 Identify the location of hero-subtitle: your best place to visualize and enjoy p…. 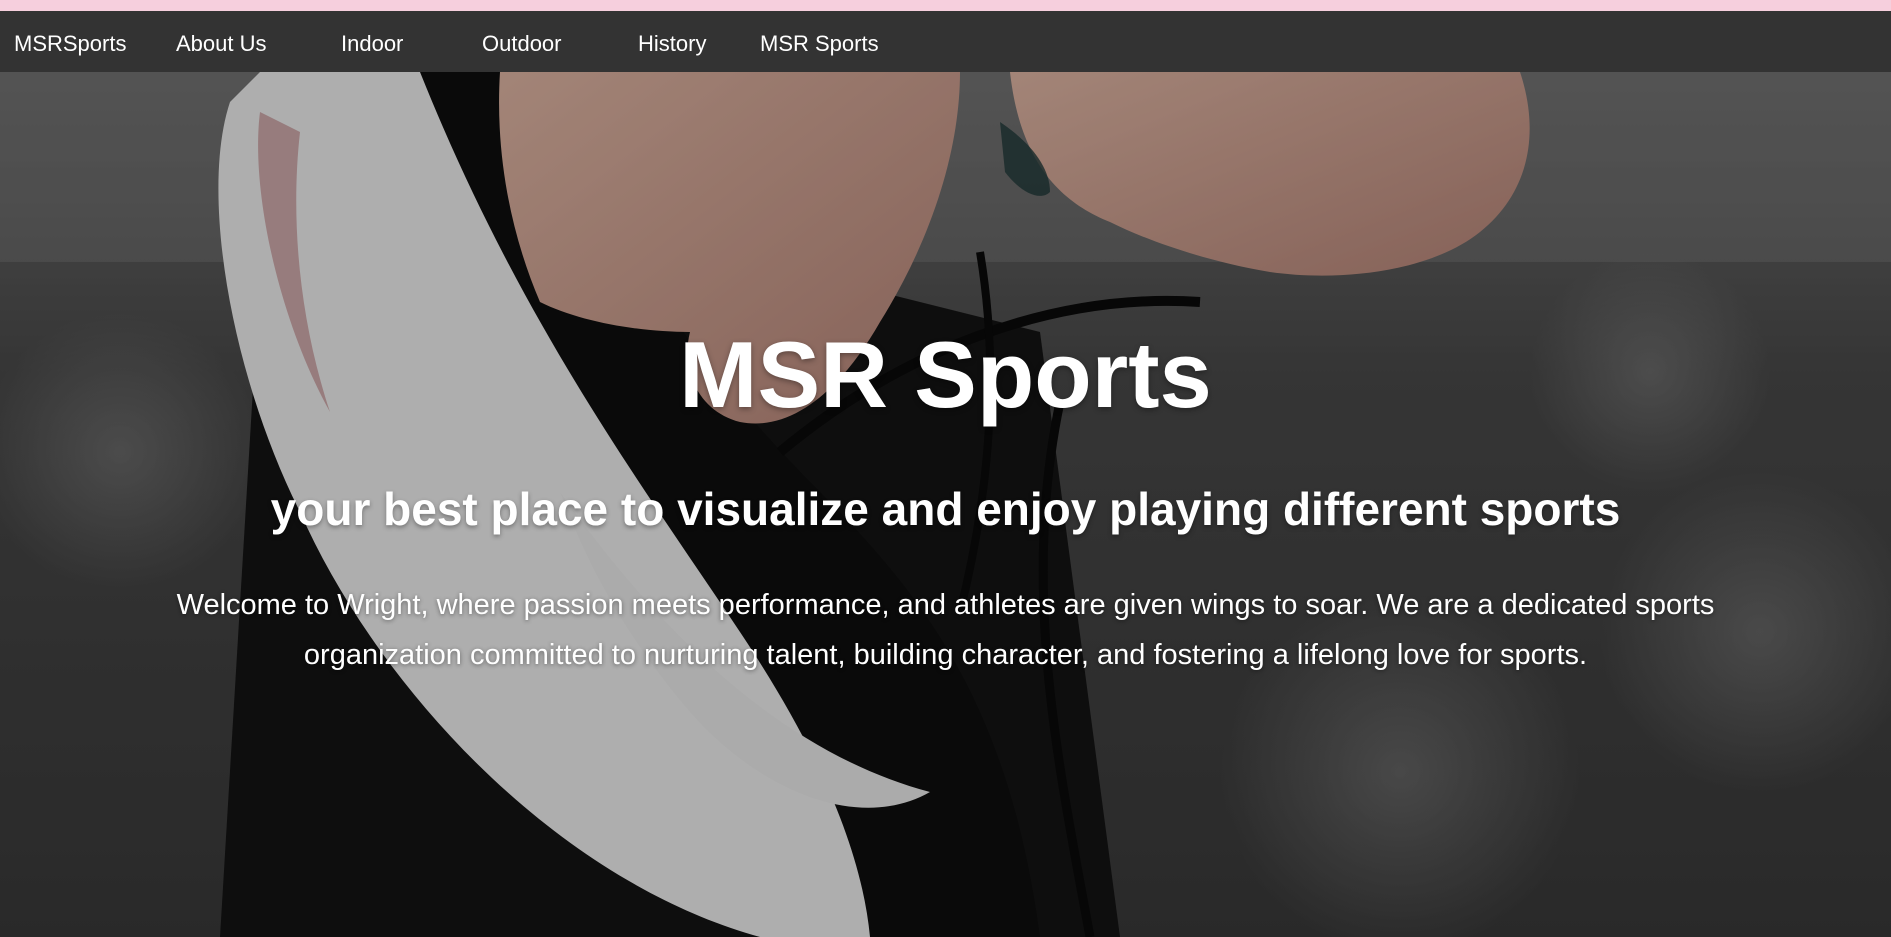
(945, 509).